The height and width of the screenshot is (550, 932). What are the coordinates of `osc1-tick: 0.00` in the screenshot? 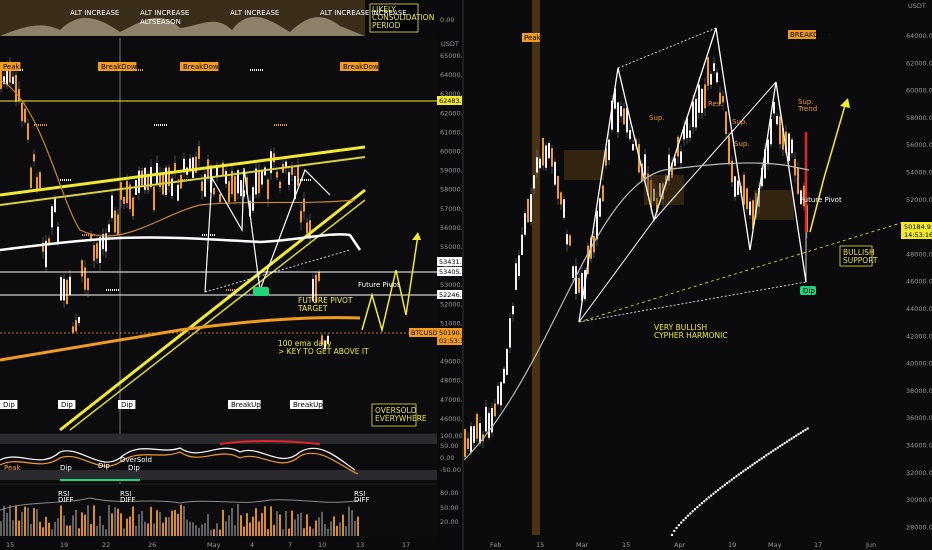 It's located at (447, 458).